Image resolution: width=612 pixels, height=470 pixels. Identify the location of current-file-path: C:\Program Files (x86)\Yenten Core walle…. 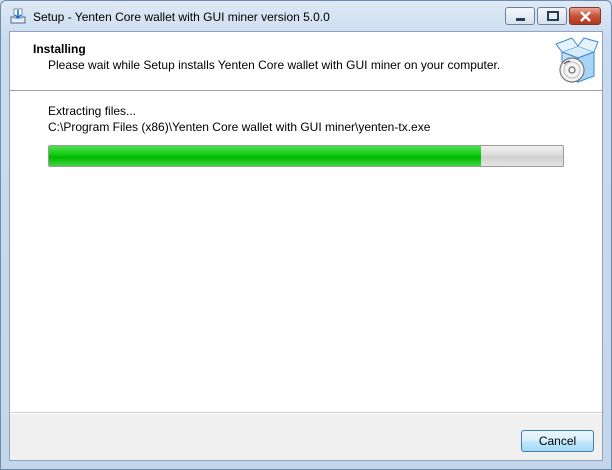
(239, 127).